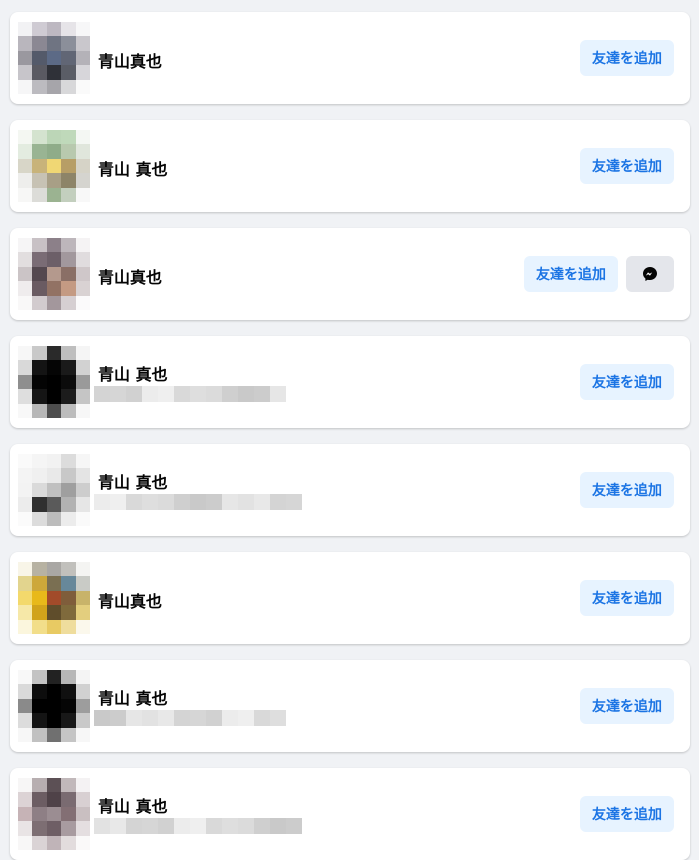  I want to click on messenger-icon, so click(650, 274).